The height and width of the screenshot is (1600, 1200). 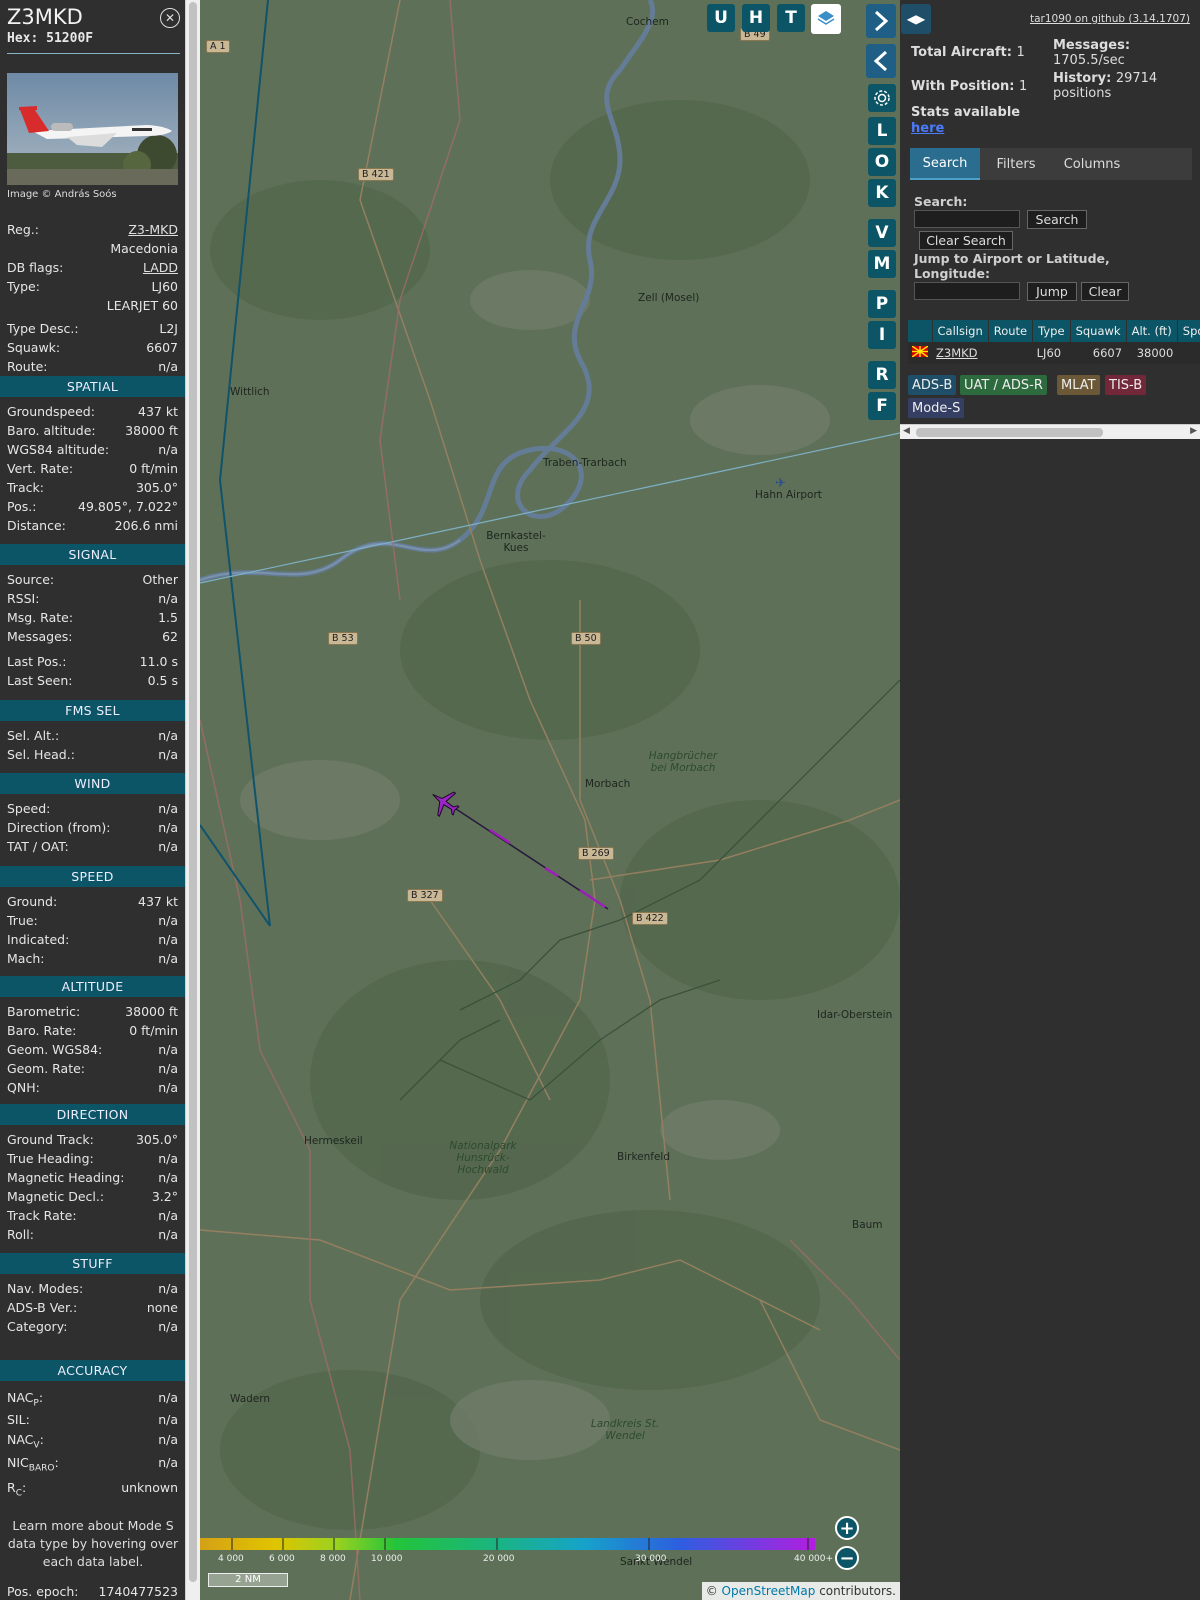 What do you see at coordinates (1011, 331) in the screenshot?
I see `col-route: Route` at bounding box center [1011, 331].